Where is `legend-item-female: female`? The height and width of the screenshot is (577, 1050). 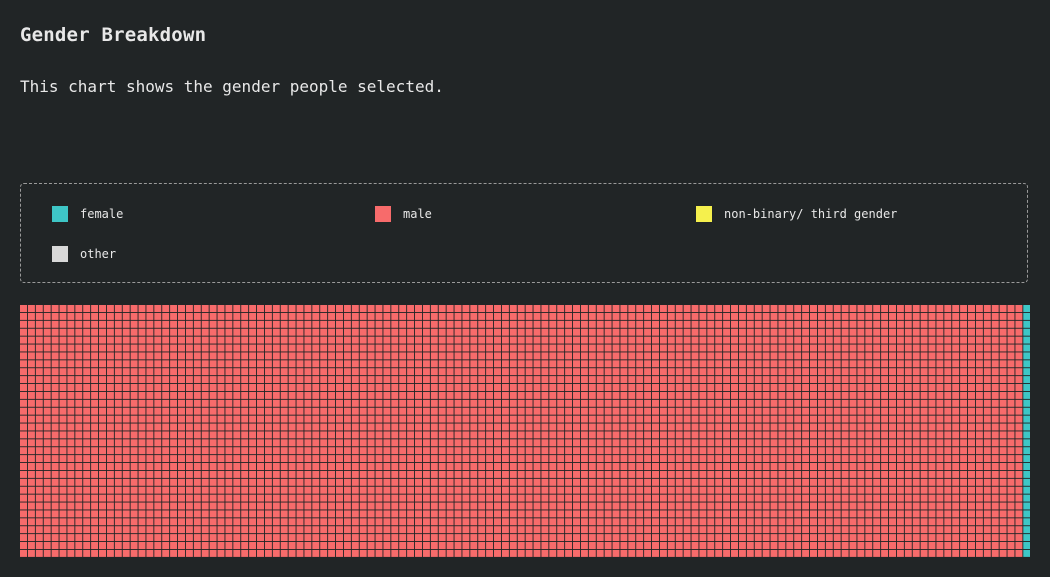 legend-item-female: female is located at coordinates (87, 214).